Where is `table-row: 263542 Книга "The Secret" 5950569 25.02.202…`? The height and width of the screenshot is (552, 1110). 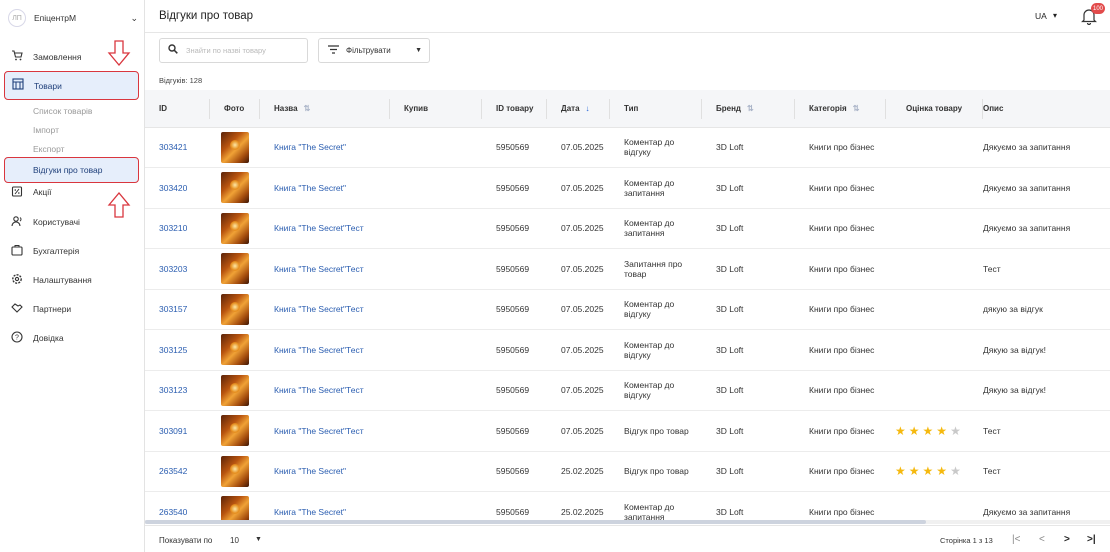 table-row: 263542 Книга "The Secret" 5950569 25.02.202… is located at coordinates (627, 471).